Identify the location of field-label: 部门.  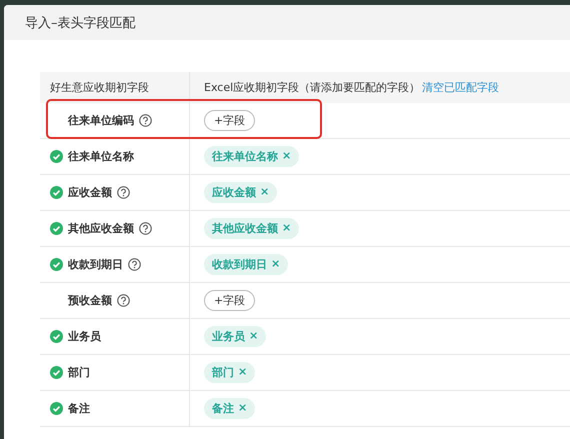
(79, 372).